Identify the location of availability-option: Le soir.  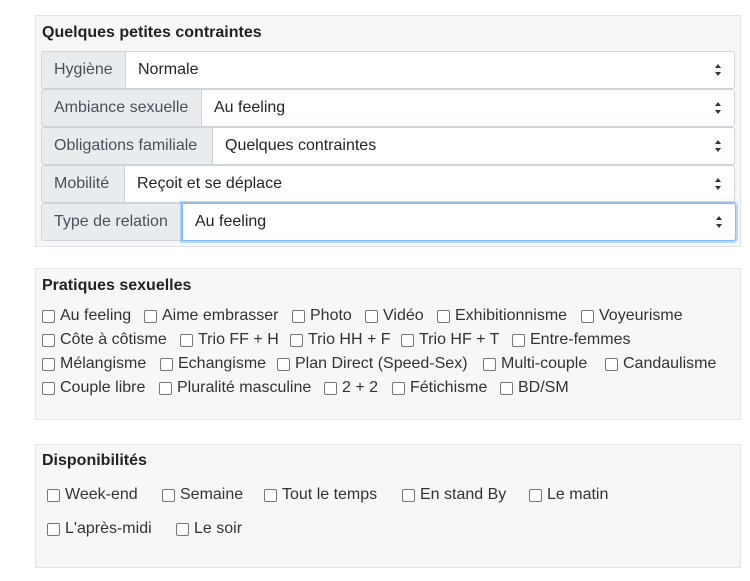
(209, 529).